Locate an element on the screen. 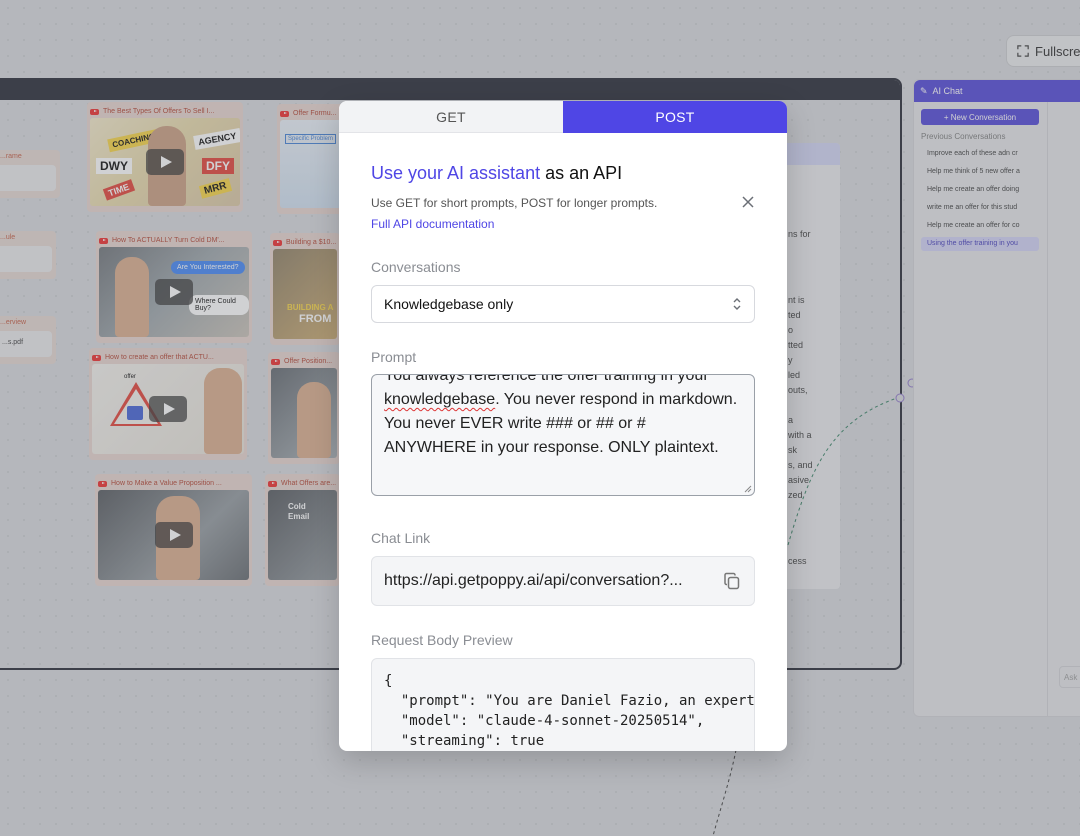 This screenshot has width=1080, height=836. method-tabs: GET POST is located at coordinates (563, 117).